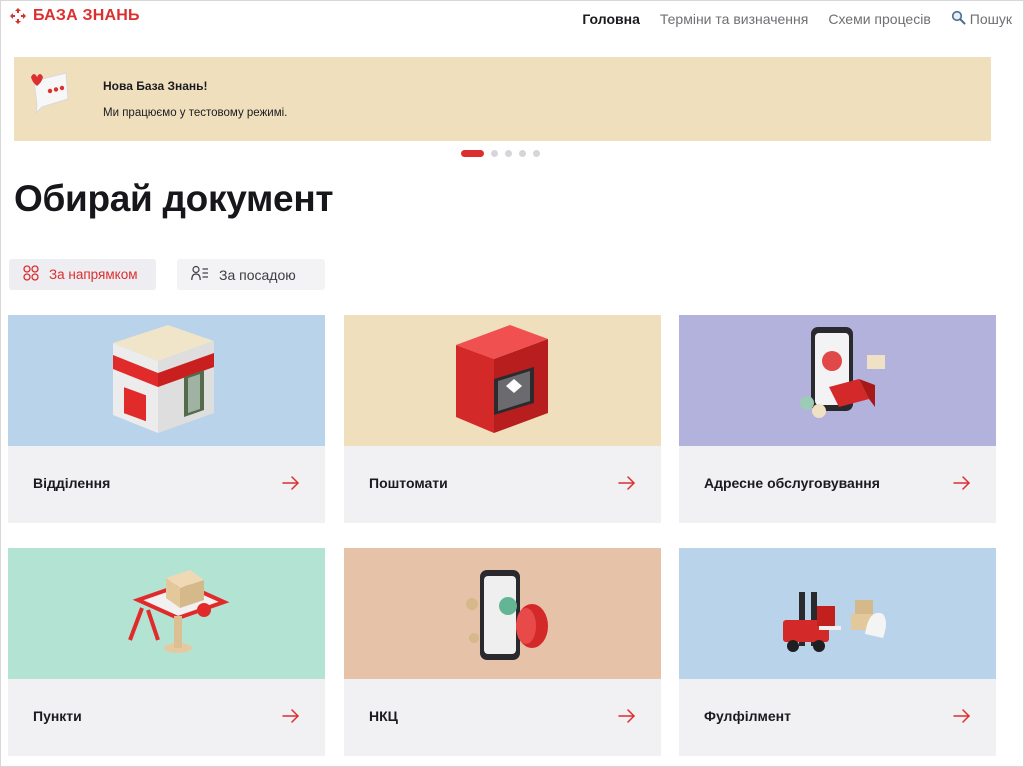 Image resolution: width=1024 pixels, height=767 pixels. What do you see at coordinates (57, 716) in the screenshot?
I see `card-points-label: Пункти` at bounding box center [57, 716].